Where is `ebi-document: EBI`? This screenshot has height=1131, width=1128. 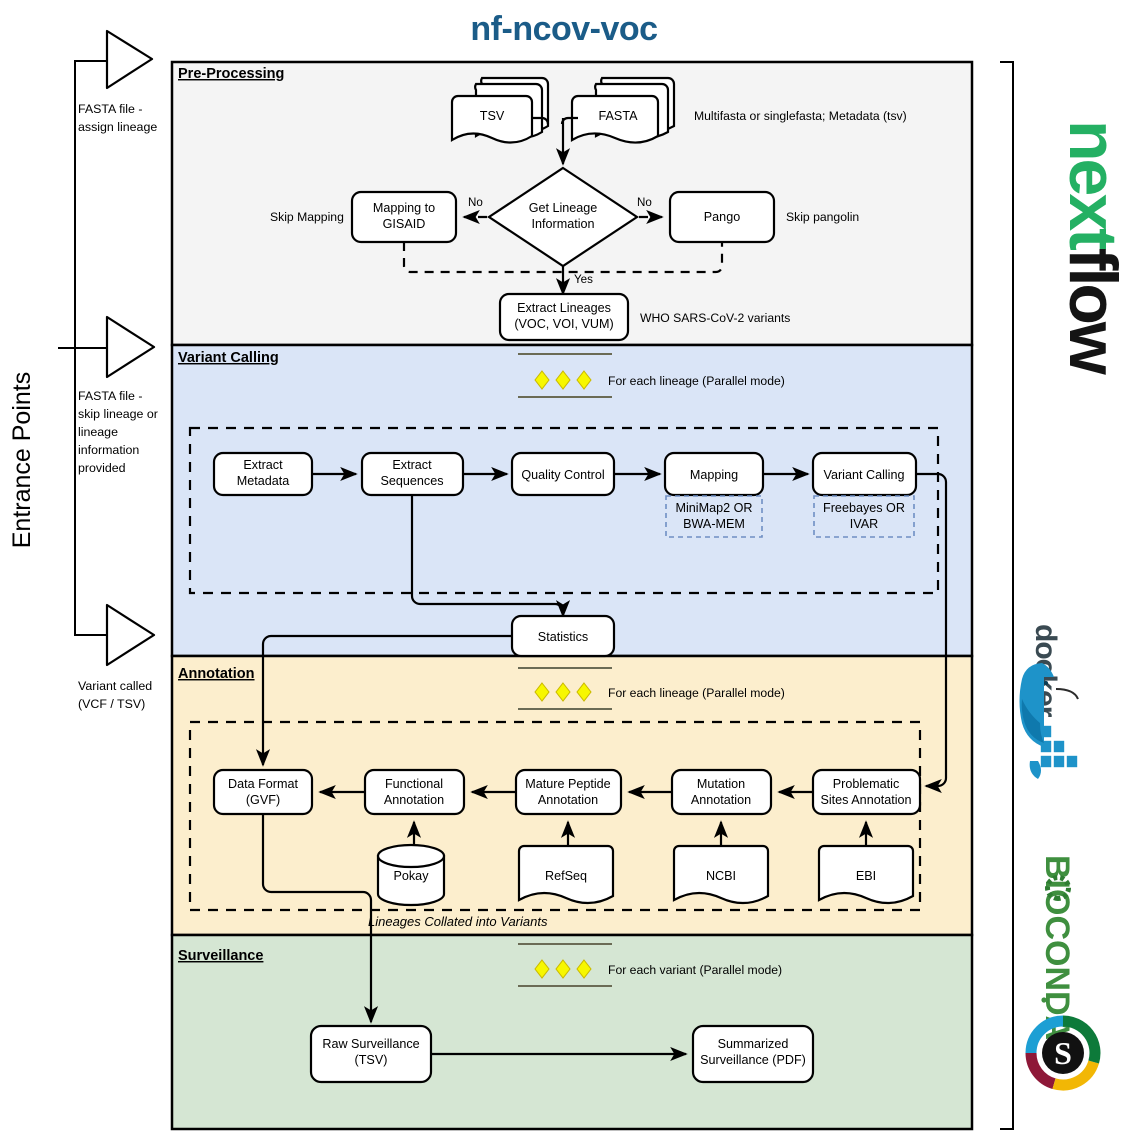
ebi-document: EBI is located at coordinates (866, 874).